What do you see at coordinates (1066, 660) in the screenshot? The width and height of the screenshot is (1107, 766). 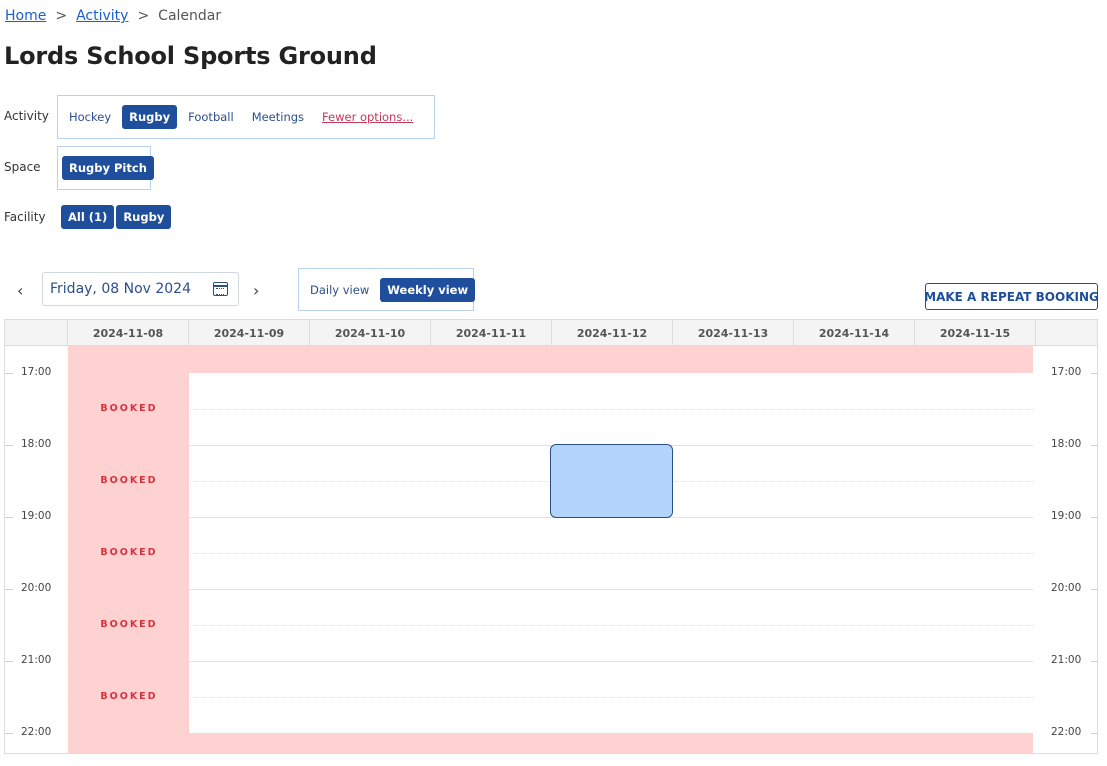 I see `time-label-right: 21:00` at bounding box center [1066, 660].